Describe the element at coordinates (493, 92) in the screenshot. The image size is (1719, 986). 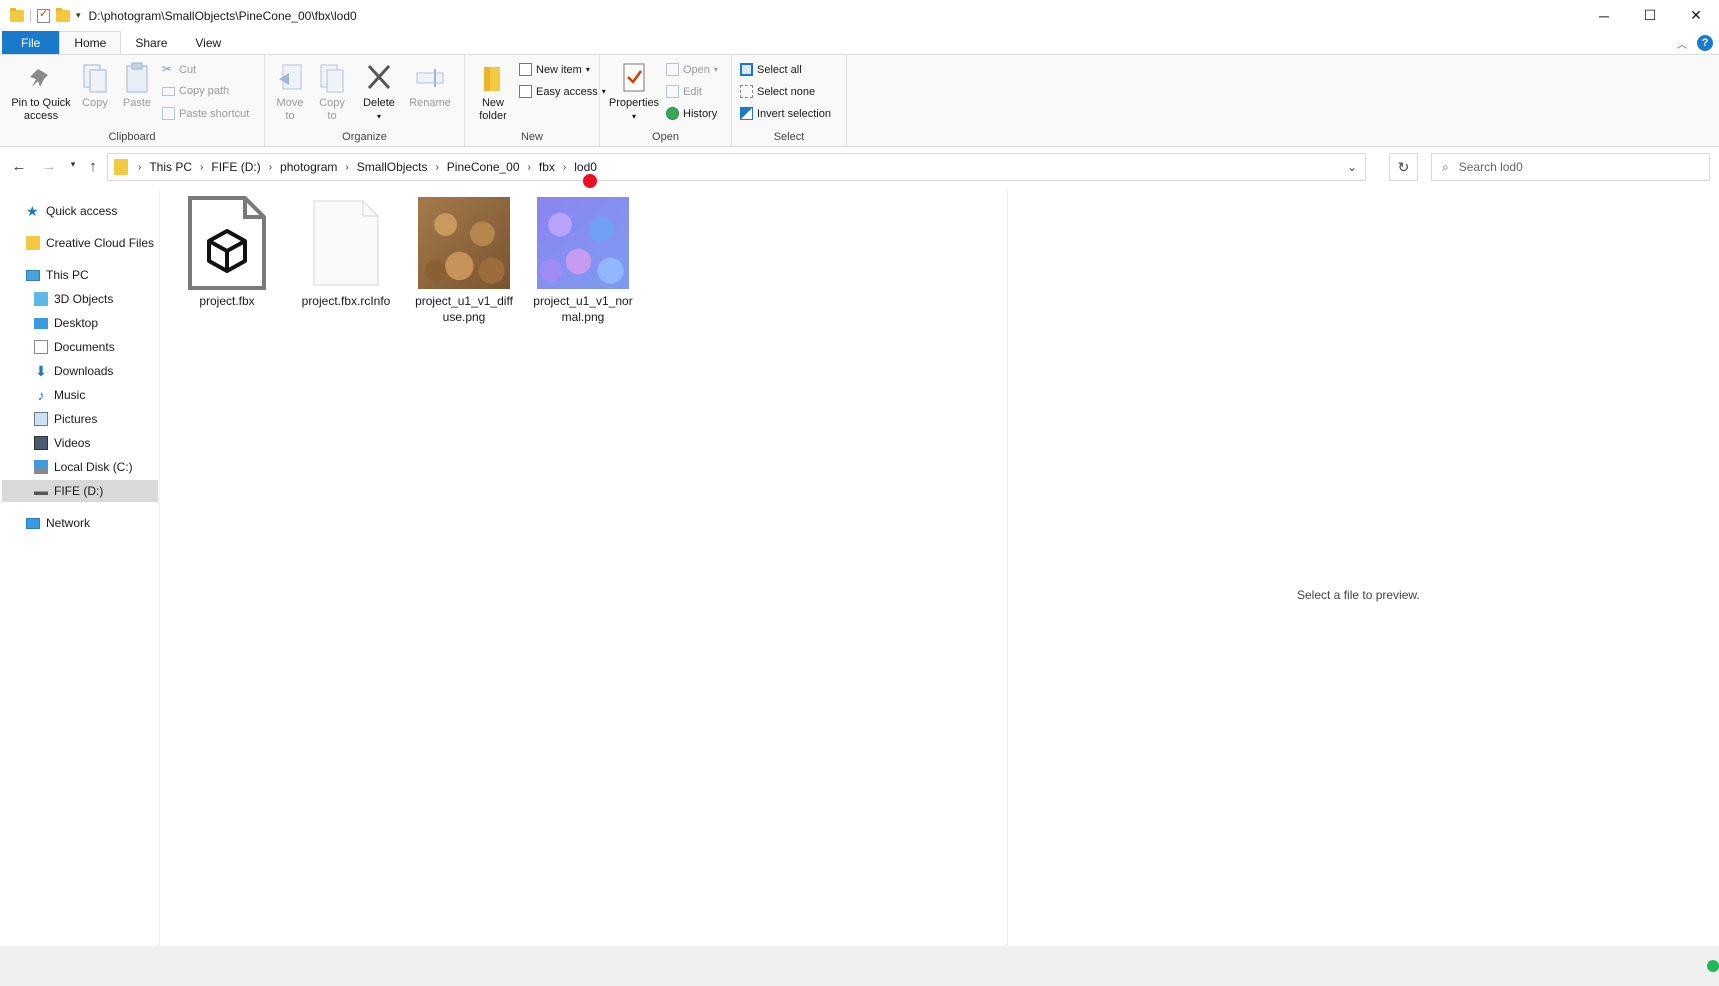
I see `new-folder-button: New folder` at that location.